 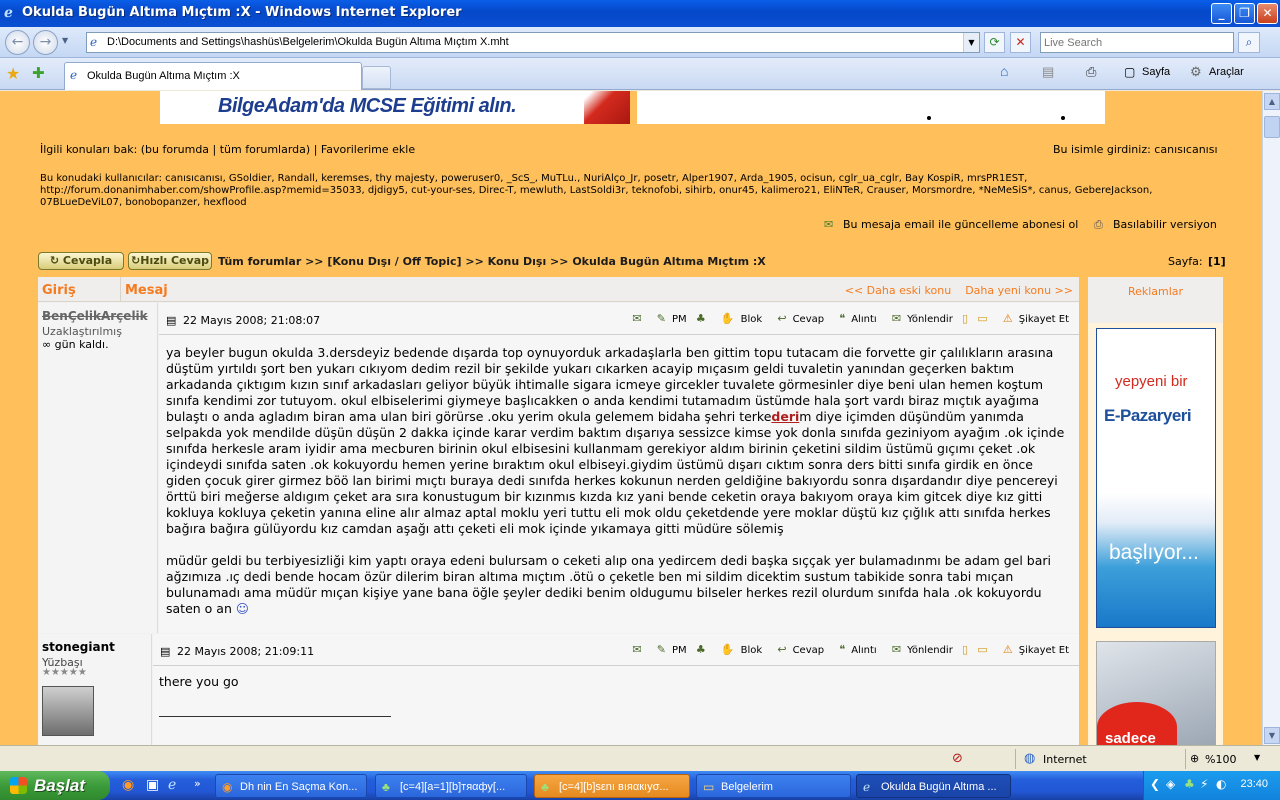 What do you see at coordinates (45, 42) in the screenshot?
I see `forward-button: →` at bounding box center [45, 42].